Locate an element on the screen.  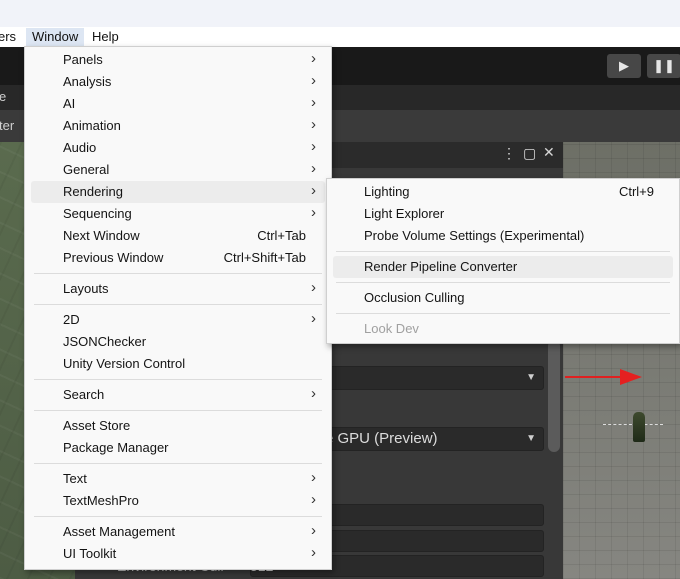
pause-icon: ❚❚ is located at coordinates (664, 65).